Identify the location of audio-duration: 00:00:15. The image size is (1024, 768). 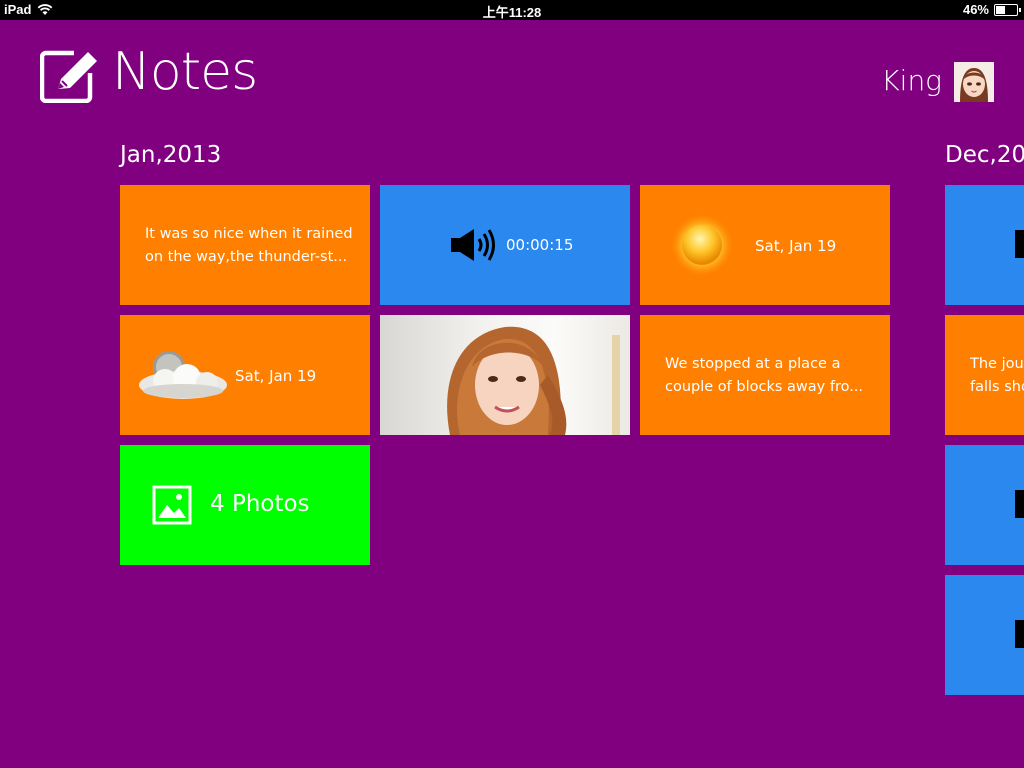
(540, 245).